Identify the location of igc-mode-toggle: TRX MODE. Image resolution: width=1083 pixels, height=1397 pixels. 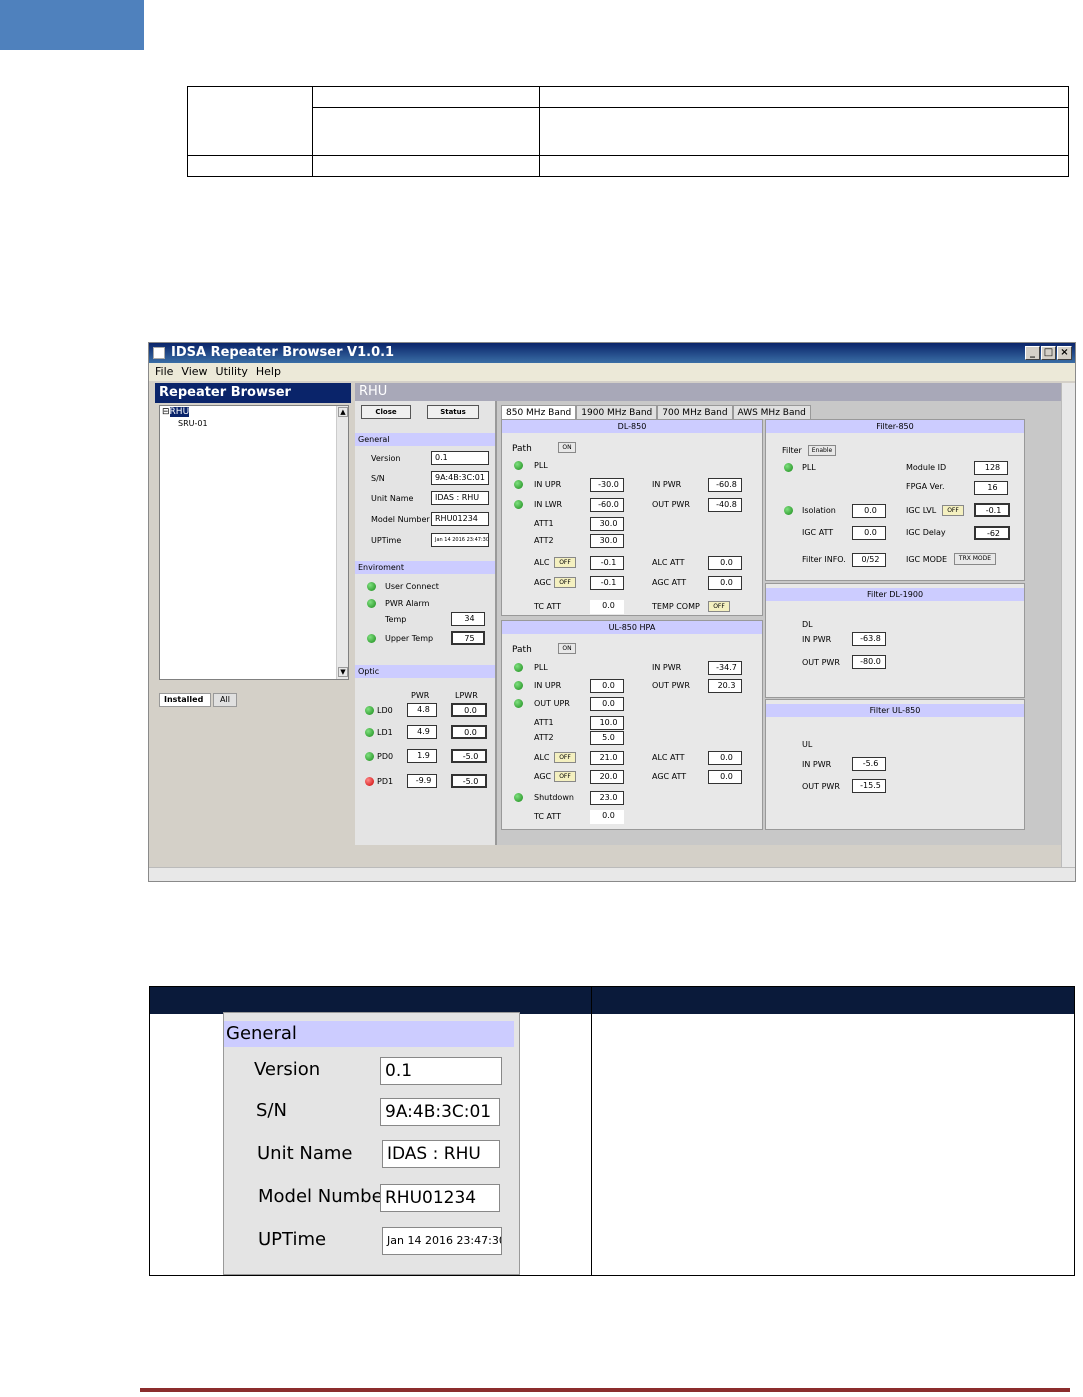
(975, 559).